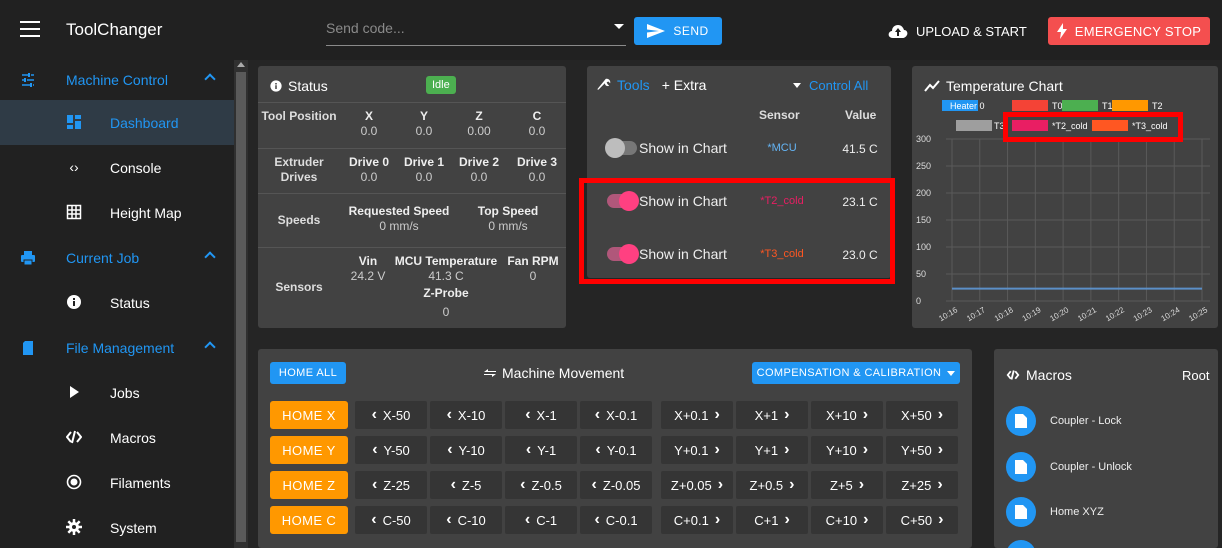 Image resolution: width=1222 pixels, height=548 pixels. I want to click on jog-label: C+50, so click(916, 520).